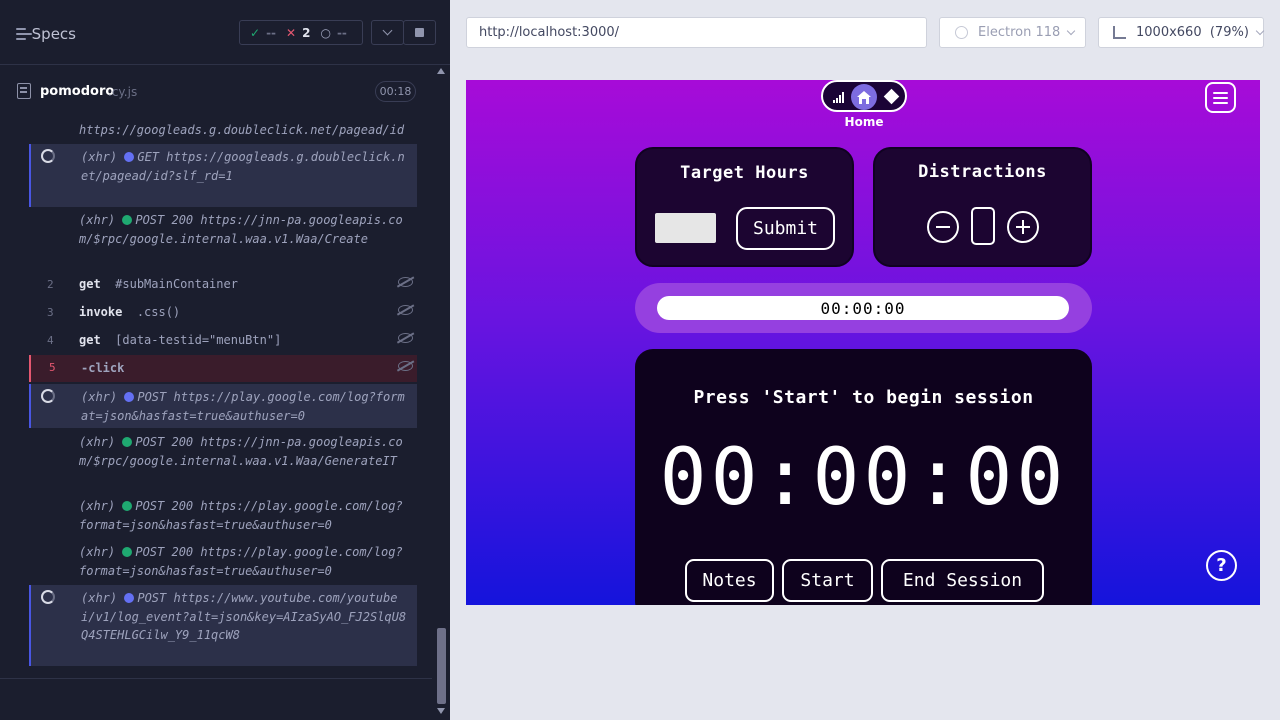 This screenshot has width=1280, height=720. I want to click on distractions-title: Distractions, so click(982, 172).